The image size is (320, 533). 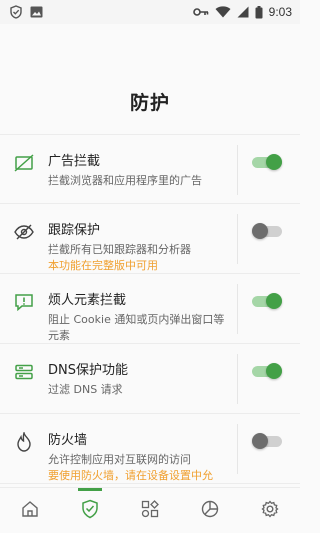 I want to click on feature-warning: 要使用防火墙，请在设备设置中允, so click(x=130, y=475).